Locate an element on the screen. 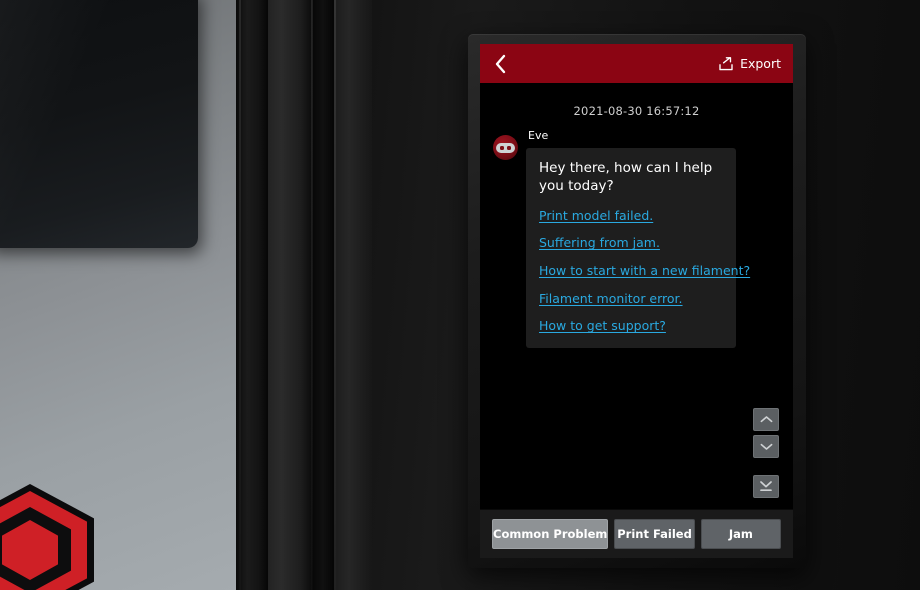 The image size is (920, 590). export-upload-icon is located at coordinates (726, 63).